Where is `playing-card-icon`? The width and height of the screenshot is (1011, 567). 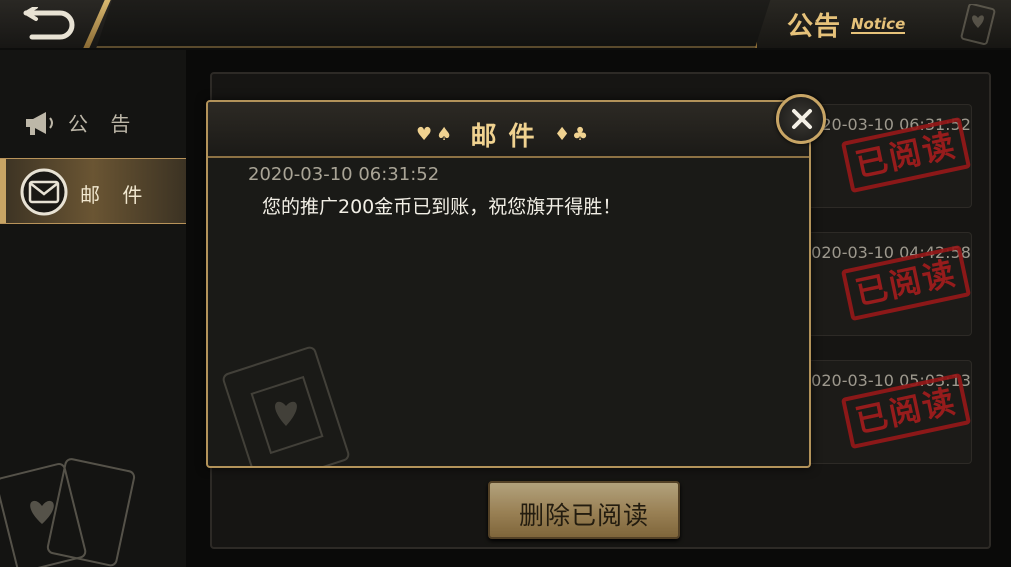 playing-card-icon is located at coordinates (978, 24).